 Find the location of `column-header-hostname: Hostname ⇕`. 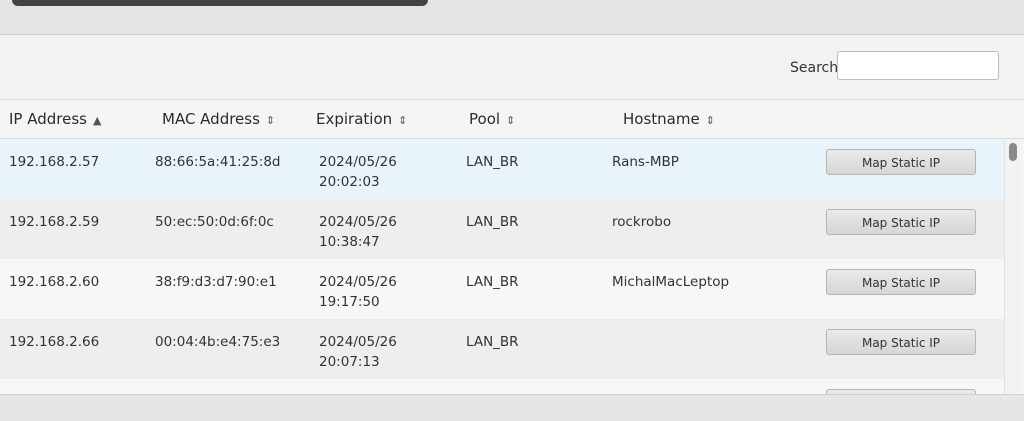

column-header-hostname: Hostname ⇕ is located at coordinates (669, 119).